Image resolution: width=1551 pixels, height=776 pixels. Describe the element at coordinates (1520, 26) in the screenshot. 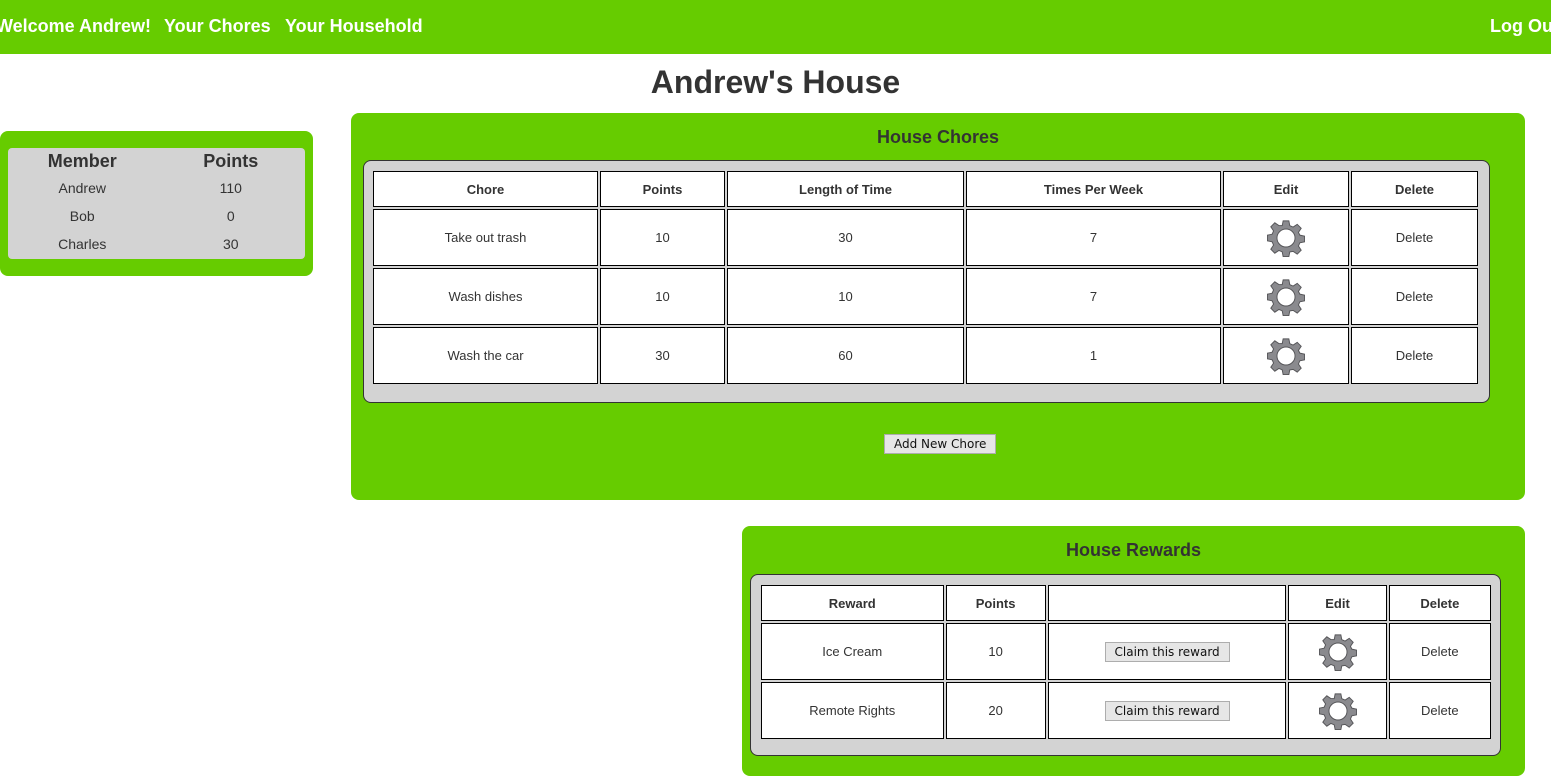

I see `nav-logout: Log Out` at that location.